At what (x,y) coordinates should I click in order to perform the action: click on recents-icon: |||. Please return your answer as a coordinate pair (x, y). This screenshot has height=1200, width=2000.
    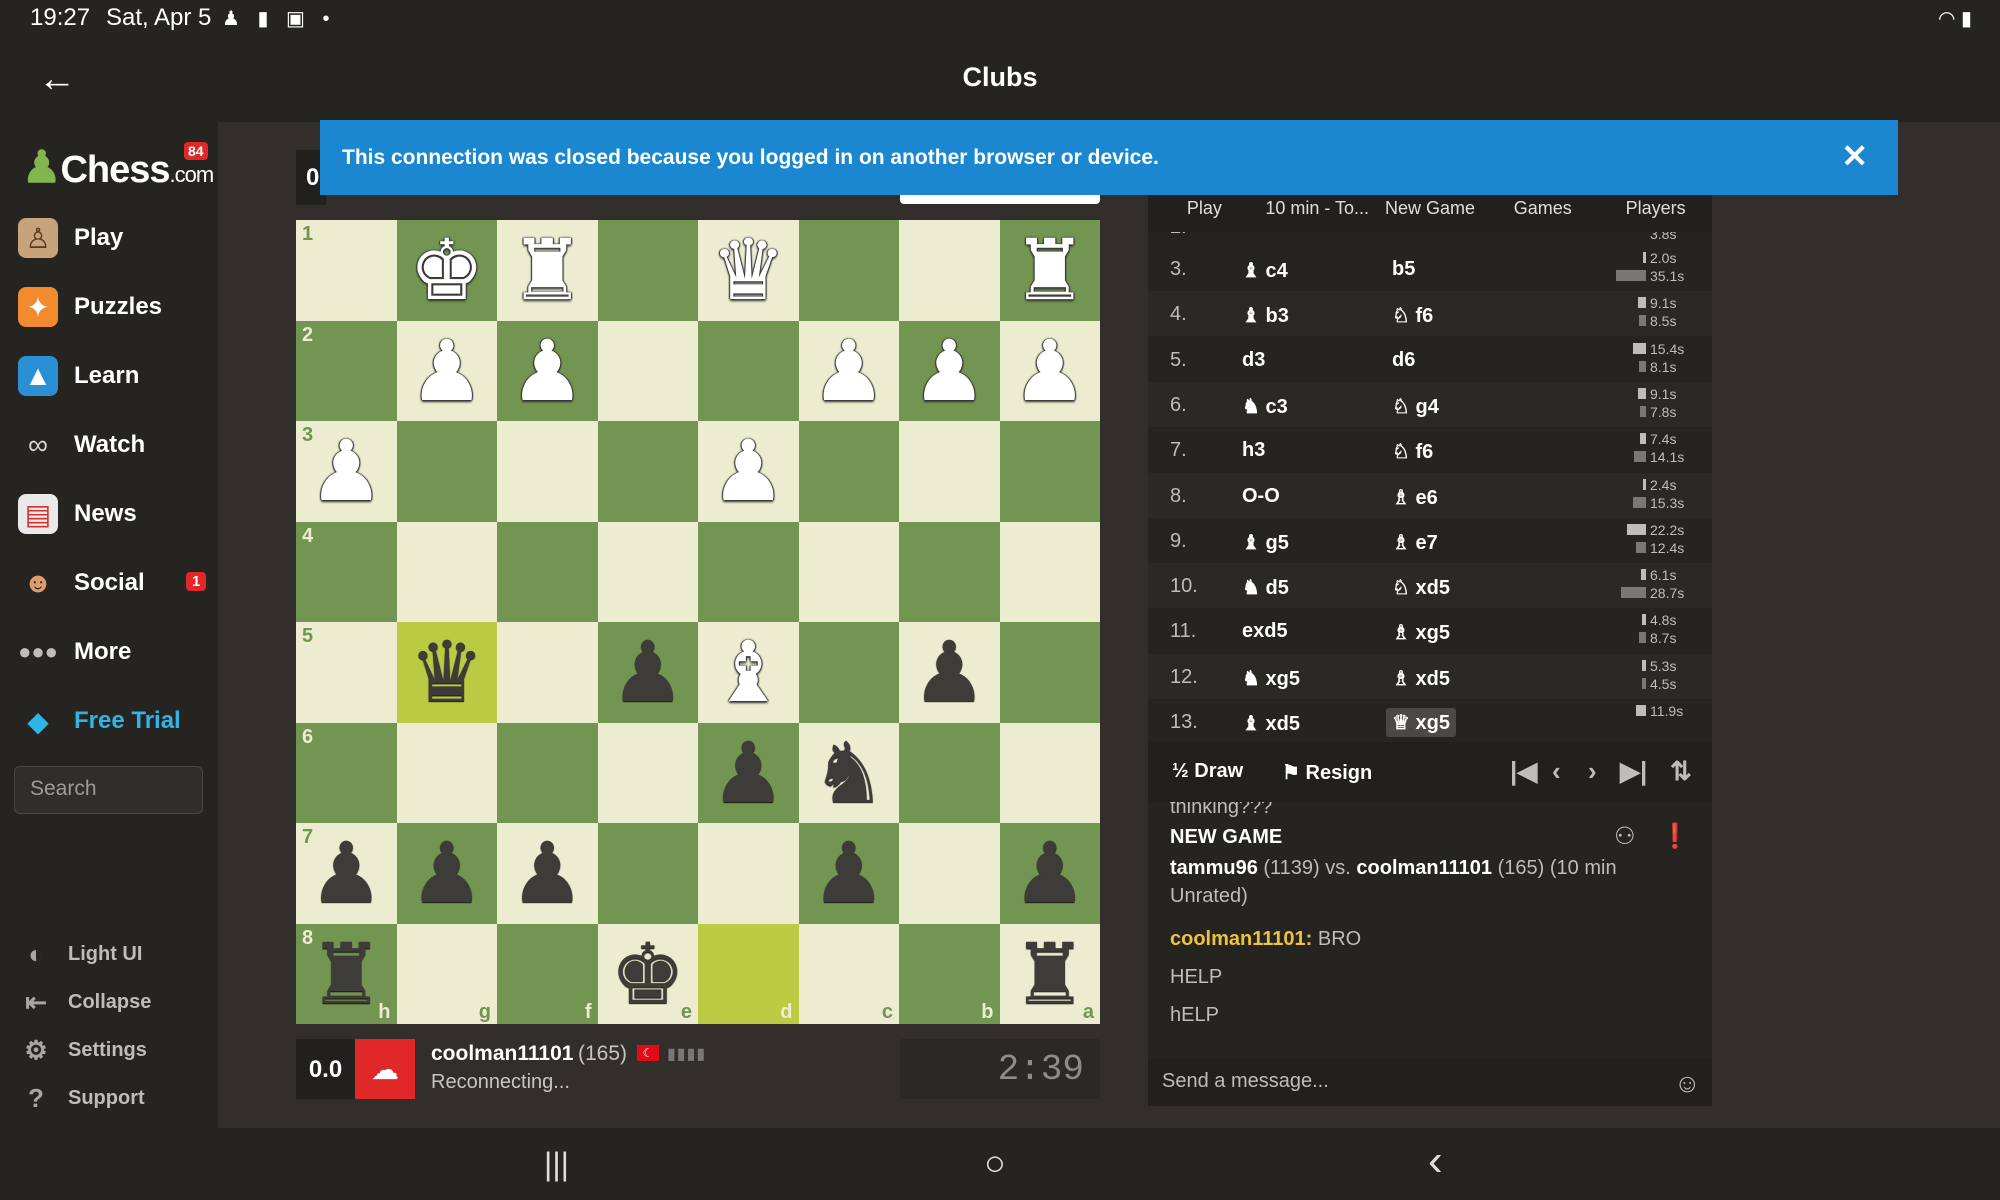
    Looking at the image, I should click on (556, 1164).